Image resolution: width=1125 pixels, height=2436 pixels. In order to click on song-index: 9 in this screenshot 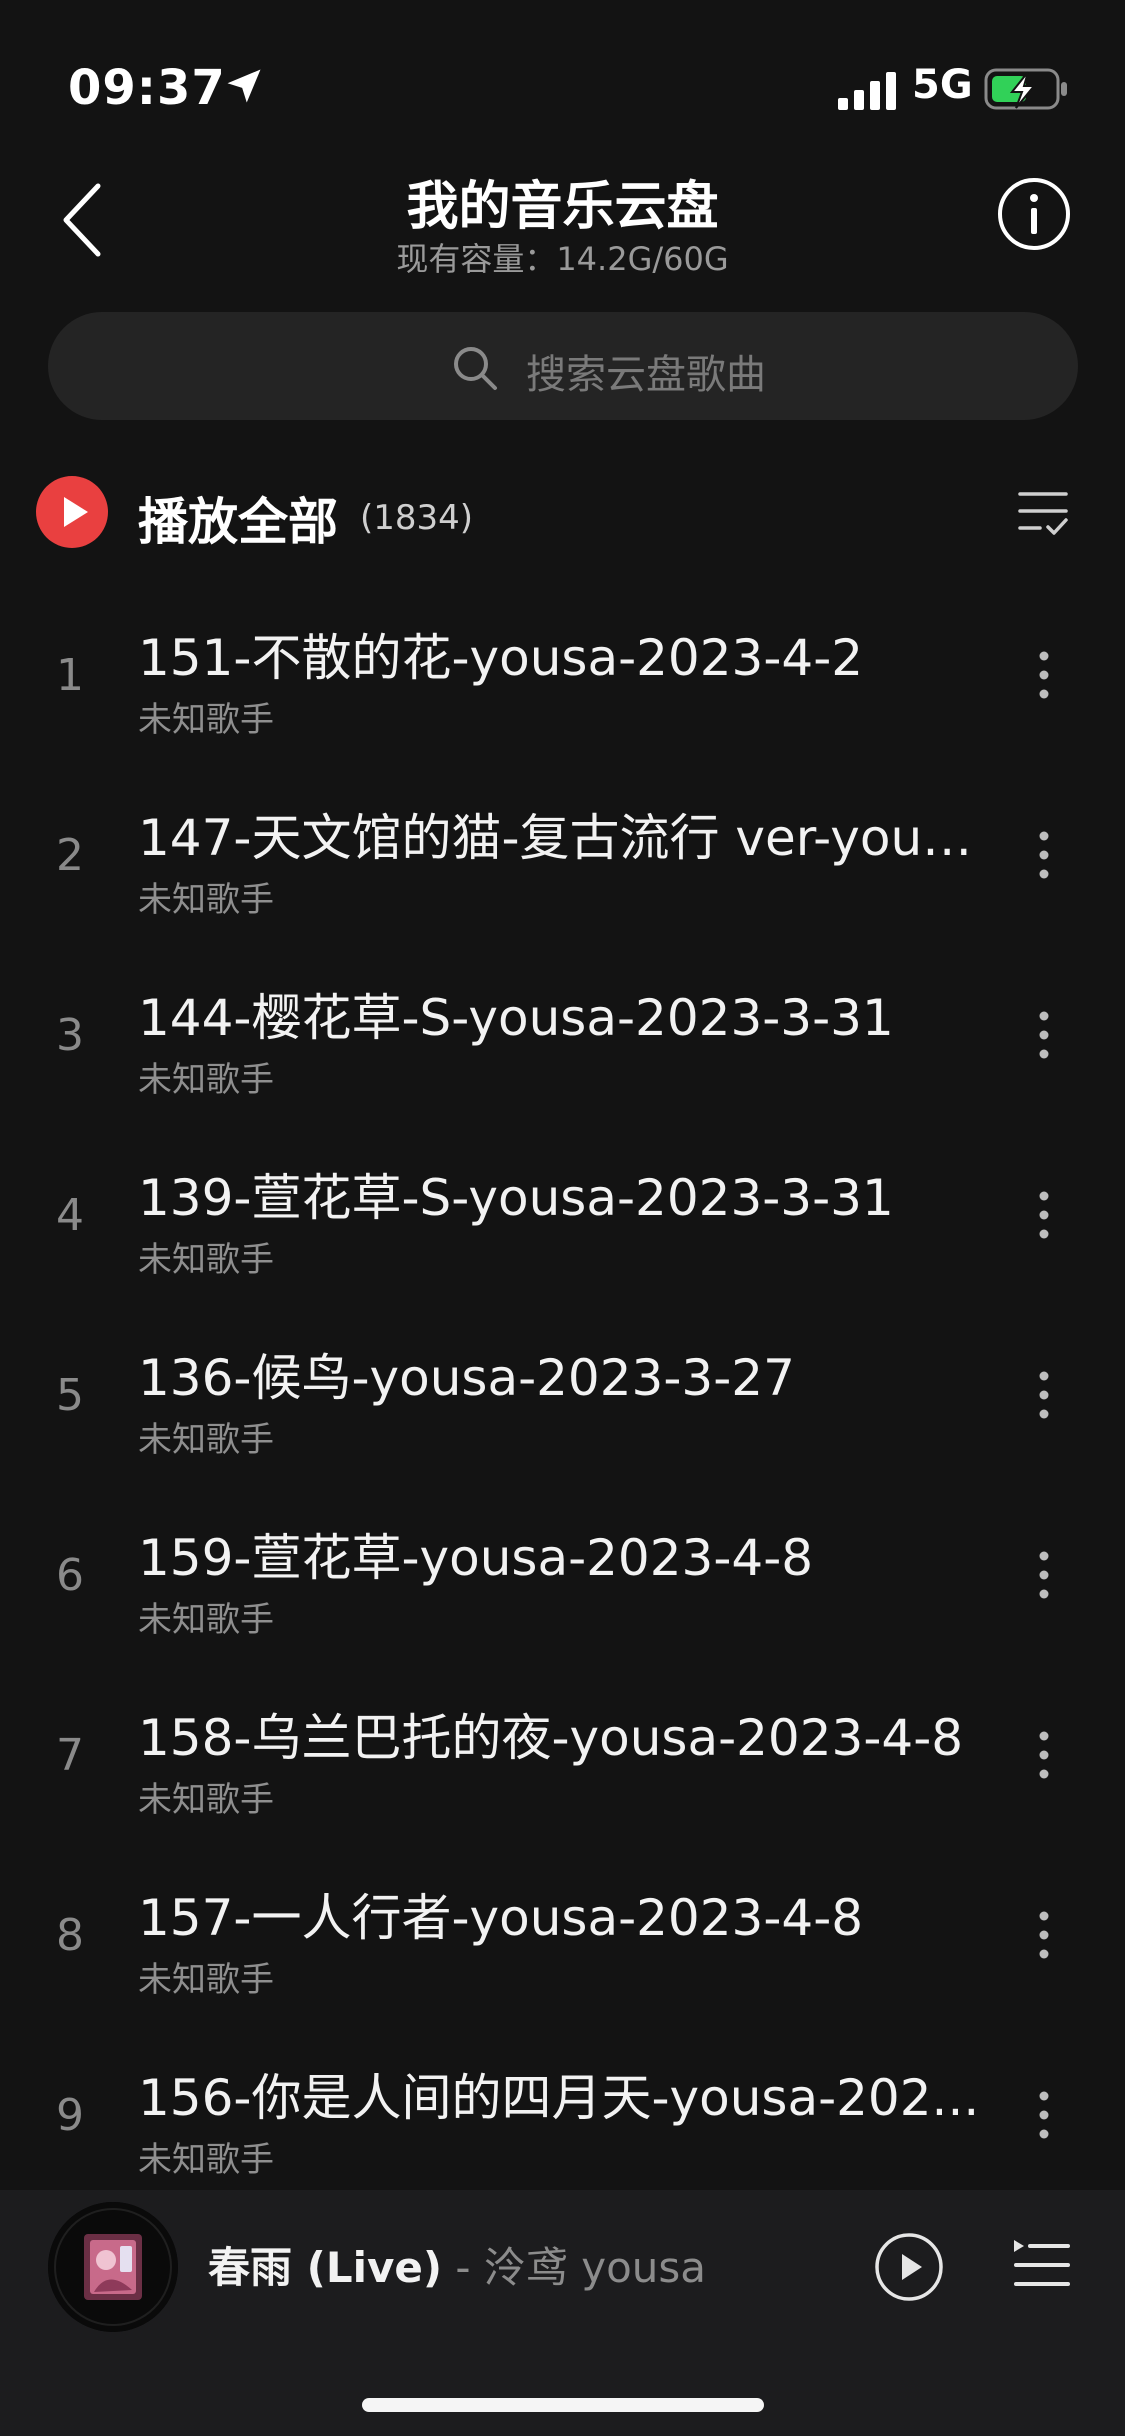, I will do `click(70, 2115)`.